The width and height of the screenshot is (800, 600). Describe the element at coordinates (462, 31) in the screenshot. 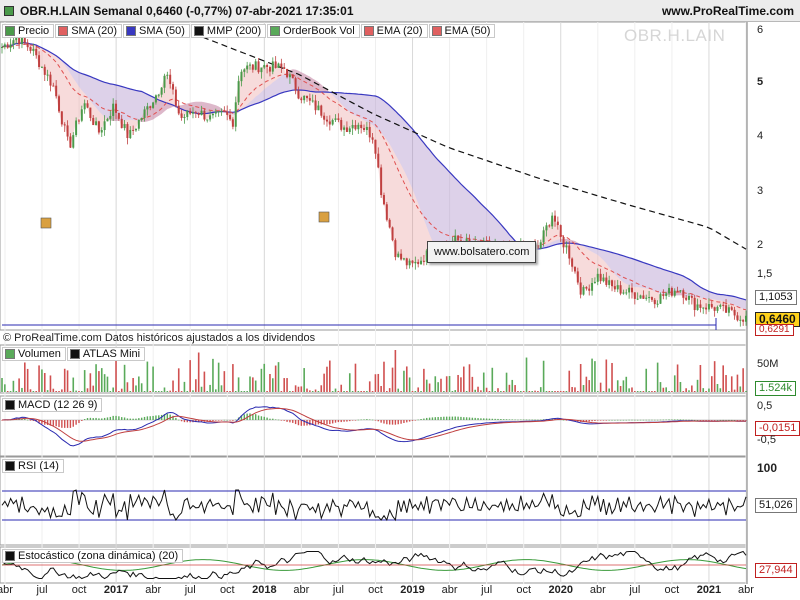

I see `main-legend-item: EMA (50)` at that location.